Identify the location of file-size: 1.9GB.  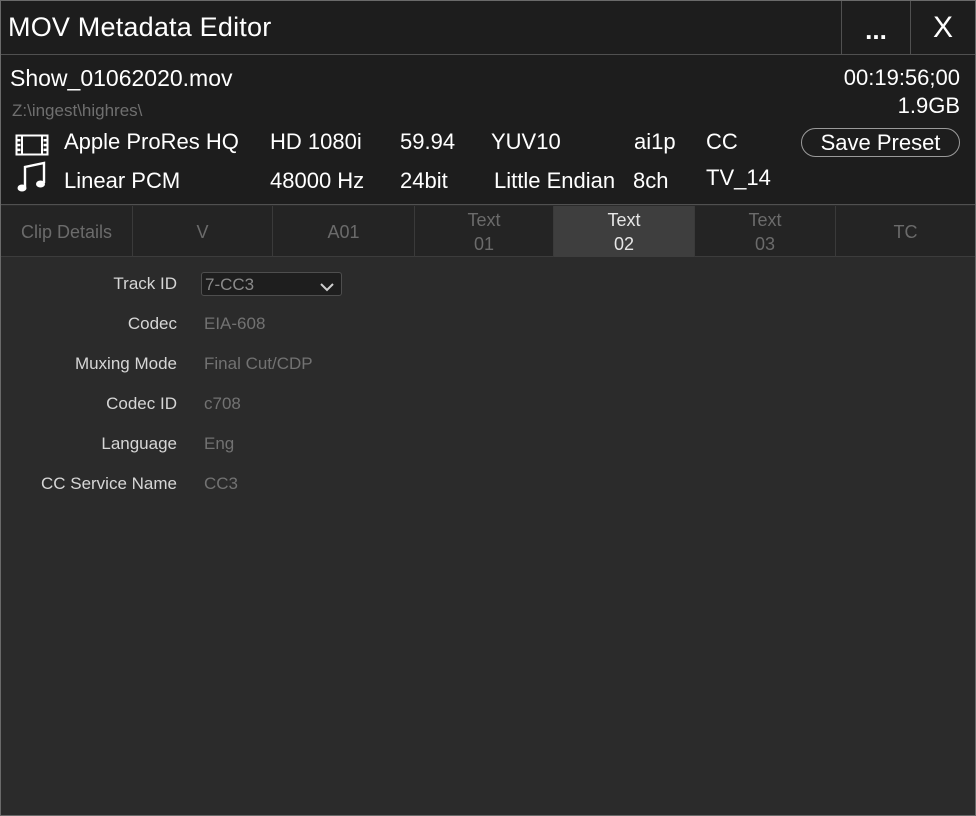
(928, 105).